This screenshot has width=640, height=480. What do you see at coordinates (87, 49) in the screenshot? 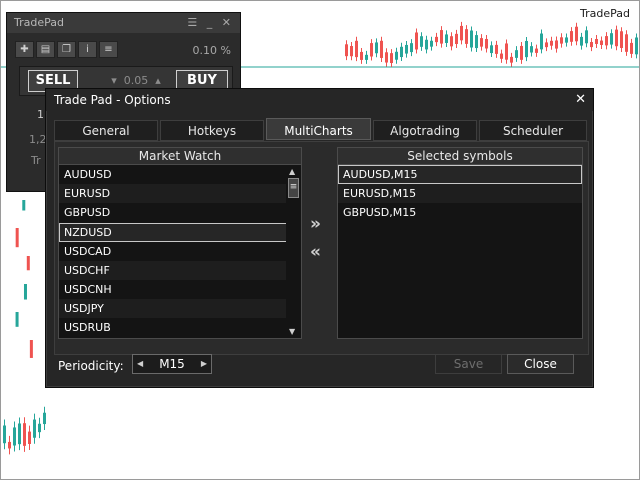
I see `info-icon: i` at bounding box center [87, 49].